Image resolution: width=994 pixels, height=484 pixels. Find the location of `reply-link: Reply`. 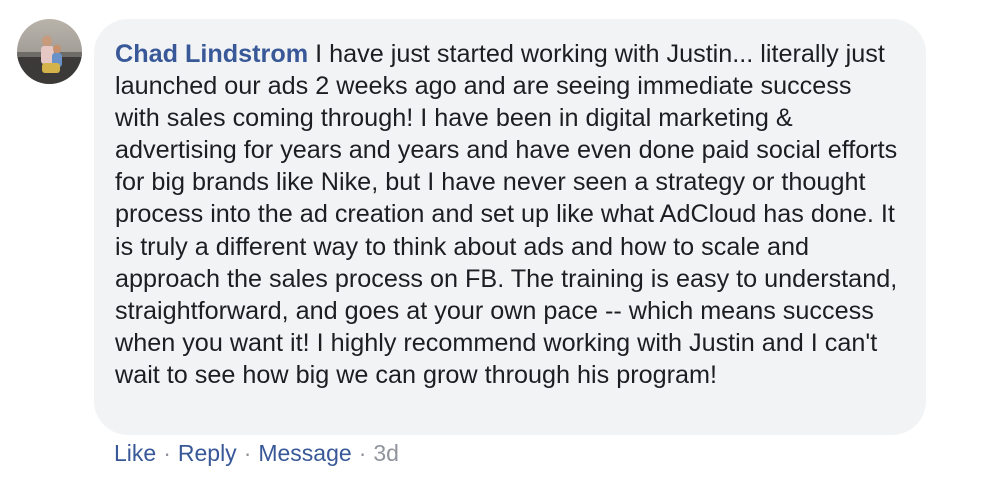

reply-link: Reply is located at coordinates (207, 453).